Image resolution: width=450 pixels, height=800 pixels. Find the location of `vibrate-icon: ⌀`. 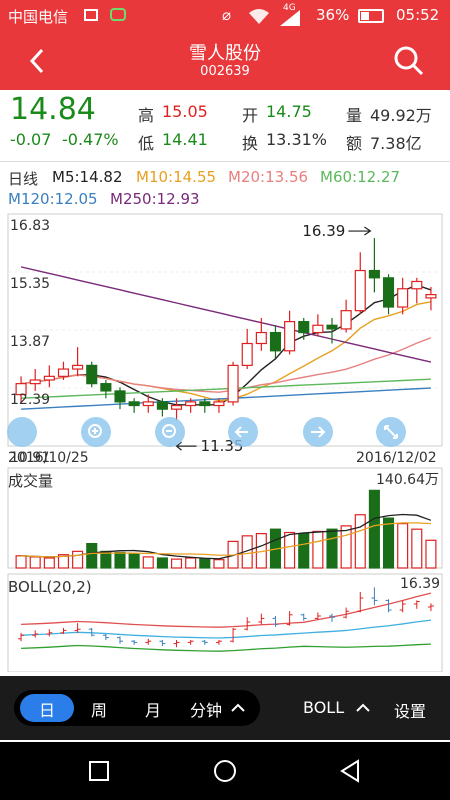

vibrate-icon: ⌀ is located at coordinates (227, 15).